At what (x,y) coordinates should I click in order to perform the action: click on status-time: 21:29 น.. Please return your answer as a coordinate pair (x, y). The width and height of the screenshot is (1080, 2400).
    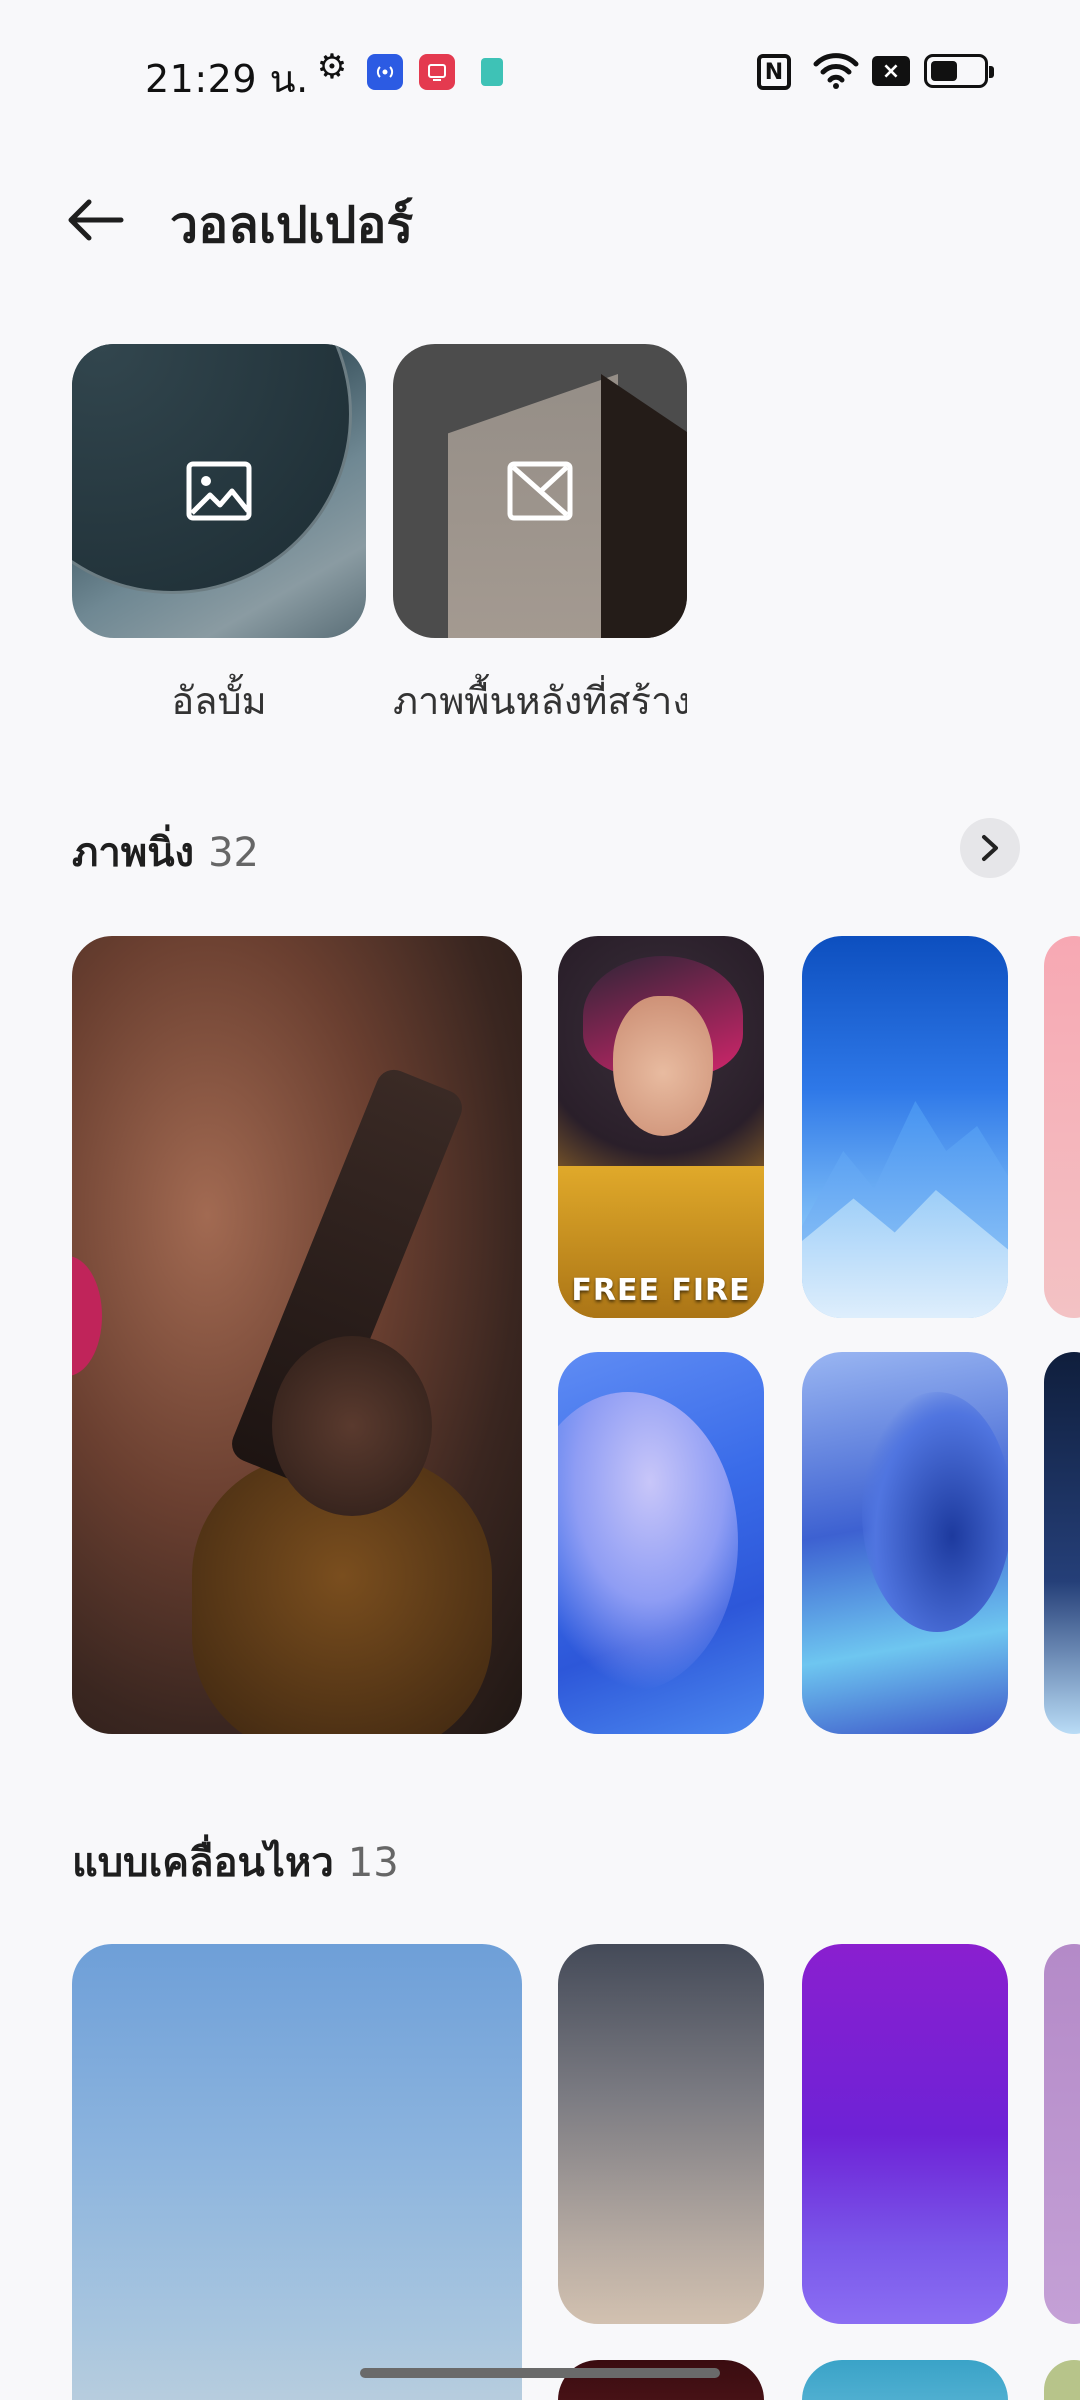
    Looking at the image, I should click on (227, 79).